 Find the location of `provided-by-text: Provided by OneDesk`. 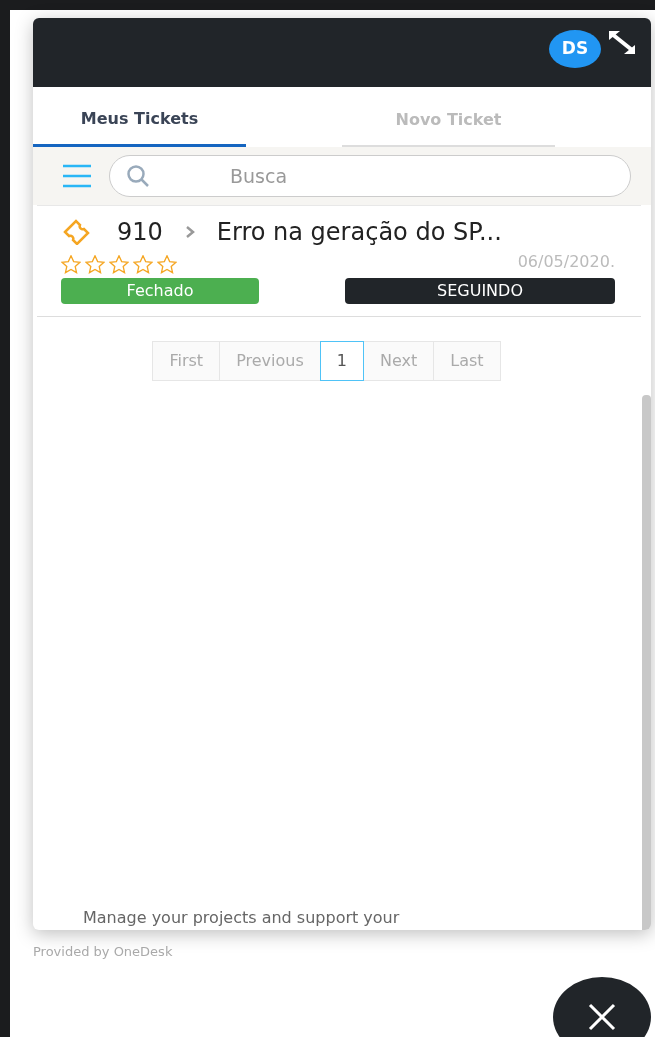

provided-by-text: Provided by OneDesk is located at coordinates (103, 952).